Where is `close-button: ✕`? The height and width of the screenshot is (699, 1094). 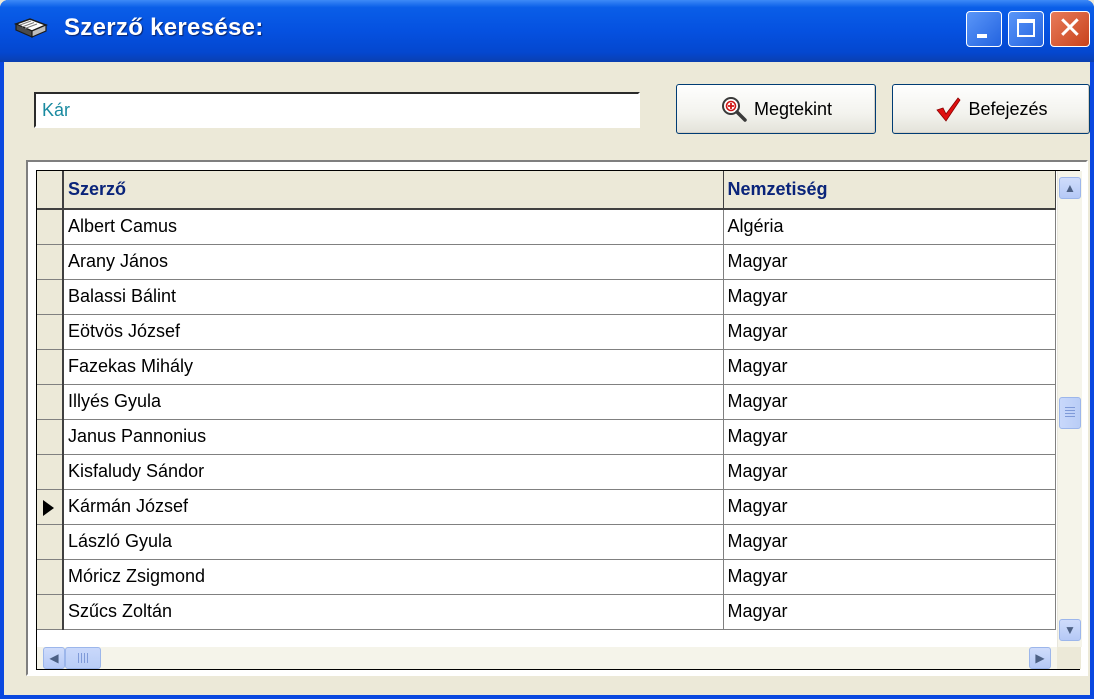
close-button: ✕ is located at coordinates (1070, 29).